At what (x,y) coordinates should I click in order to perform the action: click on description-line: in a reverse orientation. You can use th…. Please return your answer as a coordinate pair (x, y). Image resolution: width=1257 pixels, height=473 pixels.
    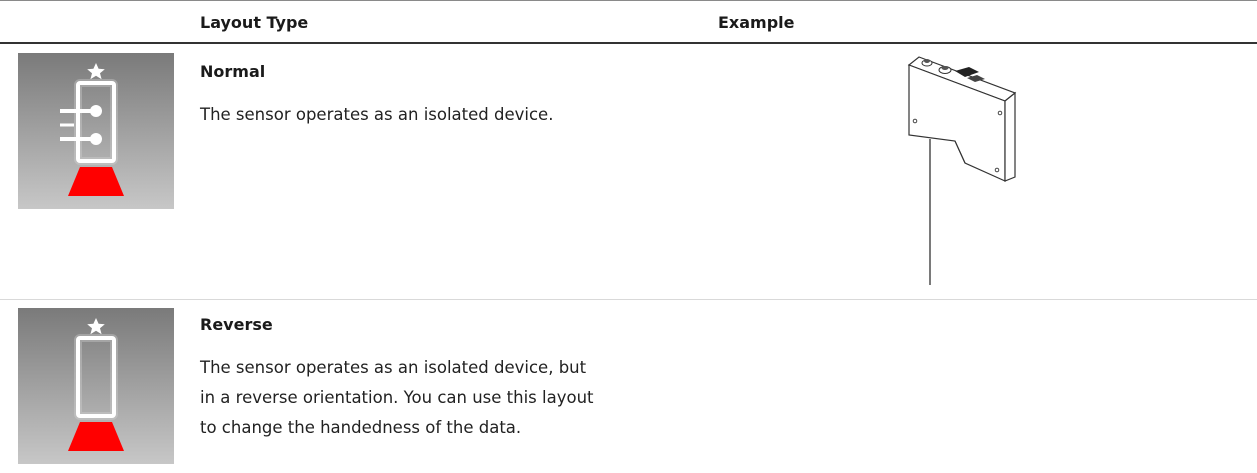
    Looking at the image, I should click on (397, 397).